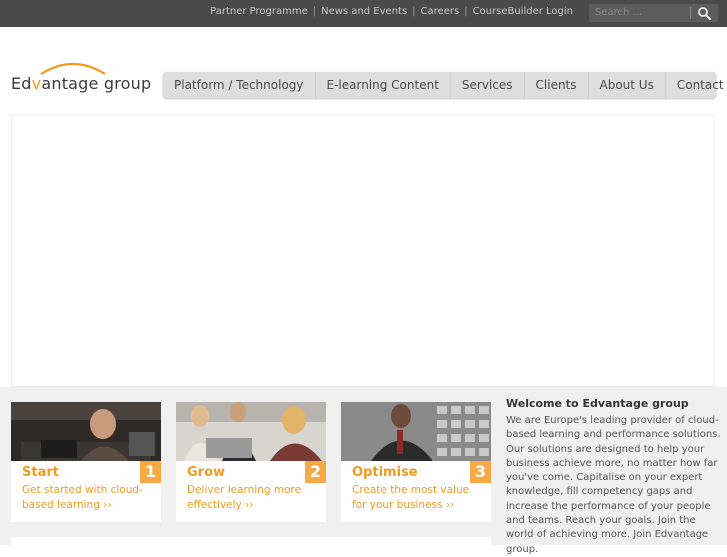 Image resolution: width=727 pixels, height=557 pixels. What do you see at coordinates (96, 83) in the screenshot?
I see `logo-text-right: antage group` at bounding box center [96, 83].